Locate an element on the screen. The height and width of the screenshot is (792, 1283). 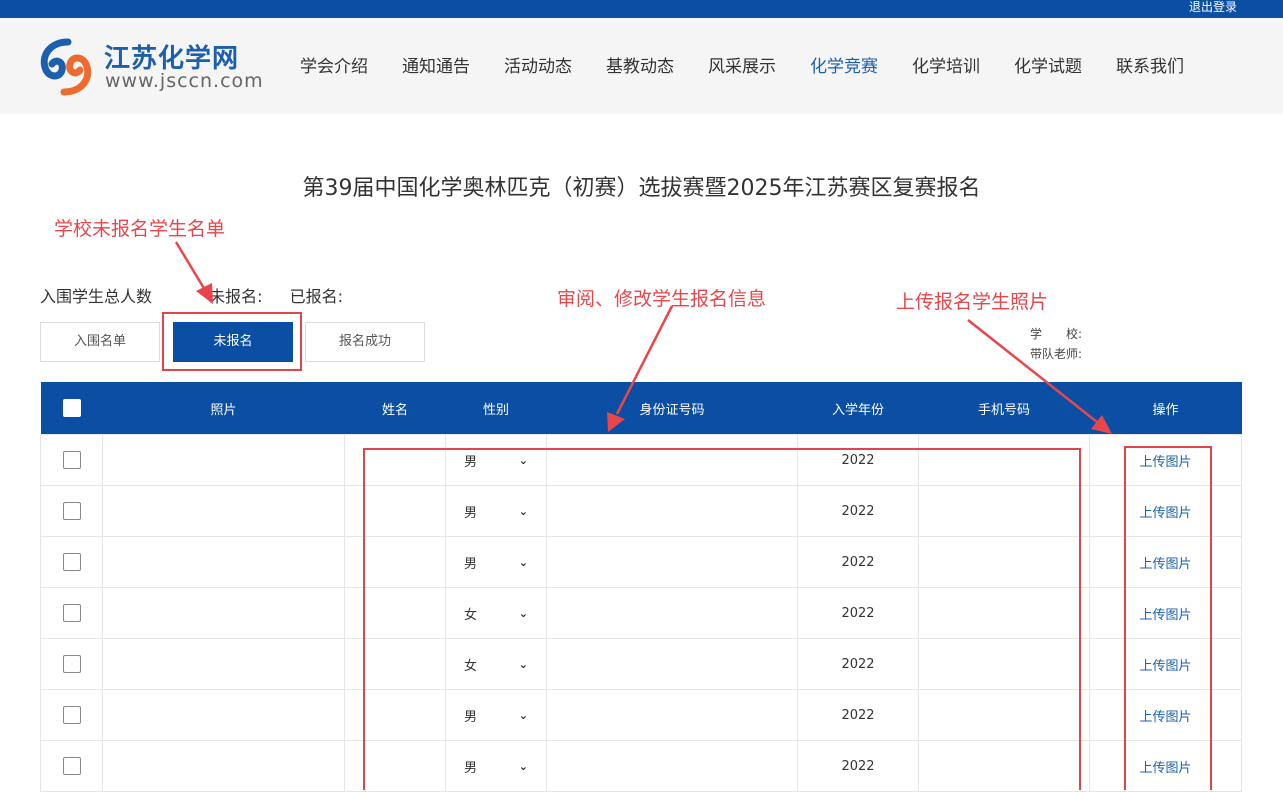
highlight-box-unregistered-tab is located at coordinates (232, 341).